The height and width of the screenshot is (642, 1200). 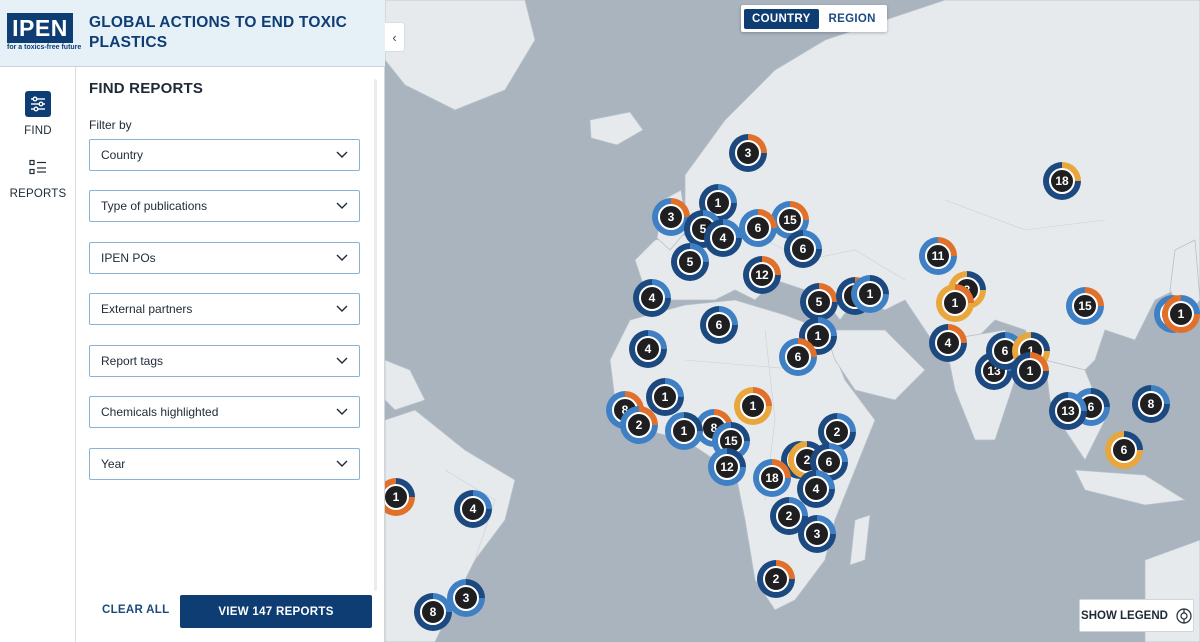 I want to click on sliders-icon, so click(x=38, y=104).